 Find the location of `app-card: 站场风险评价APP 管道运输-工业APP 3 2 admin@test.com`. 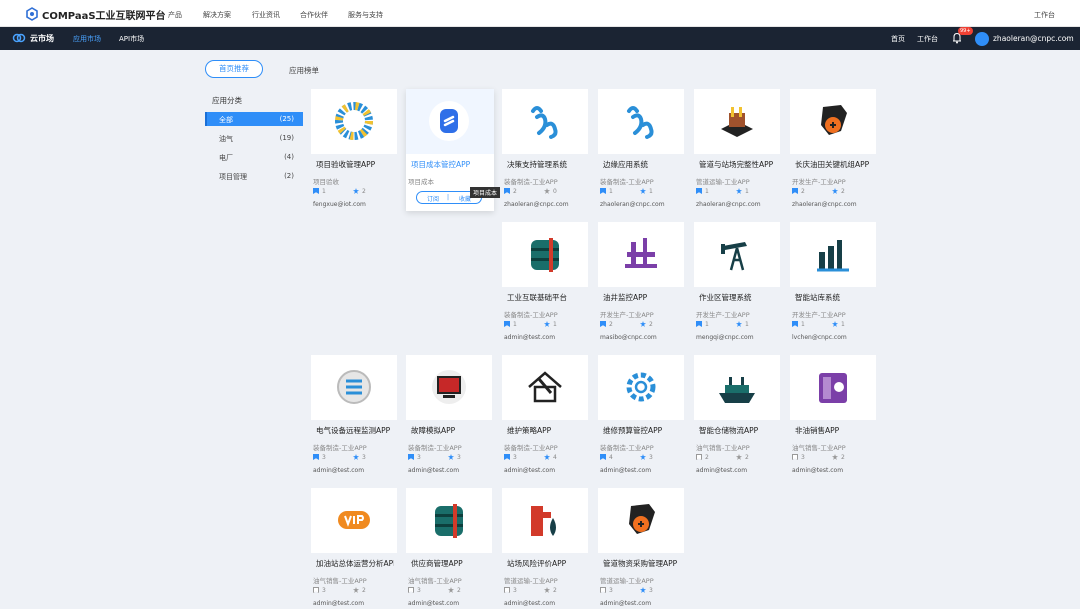

app-card: 站场风险评价APP 管道运输-工业APP 3 2 admin@test.com is located at coordinates (545, 548).